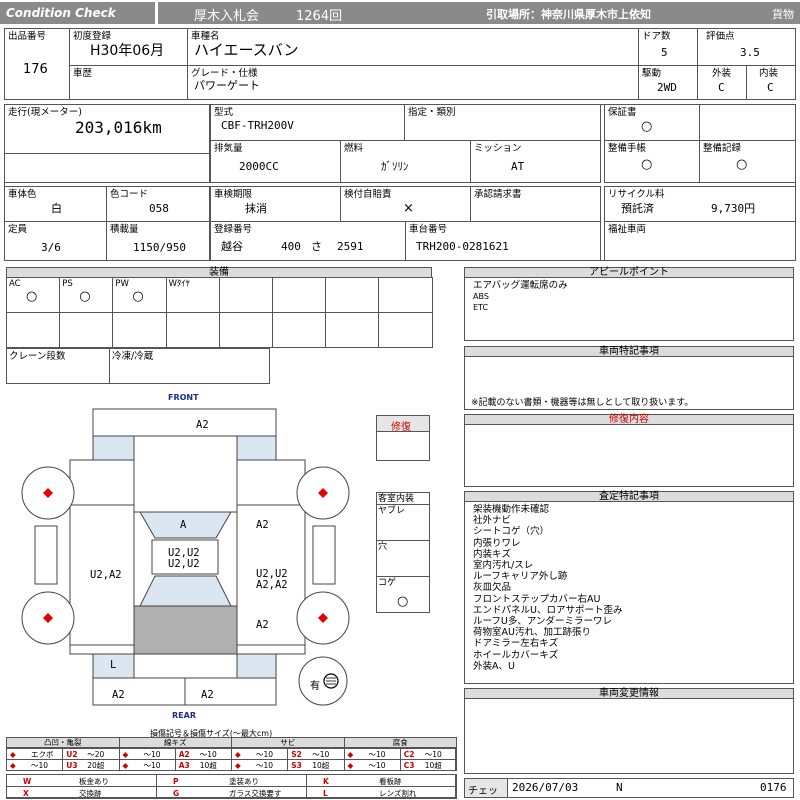  I want to click on liability-label: 検付自賠責, so click(368, 194).